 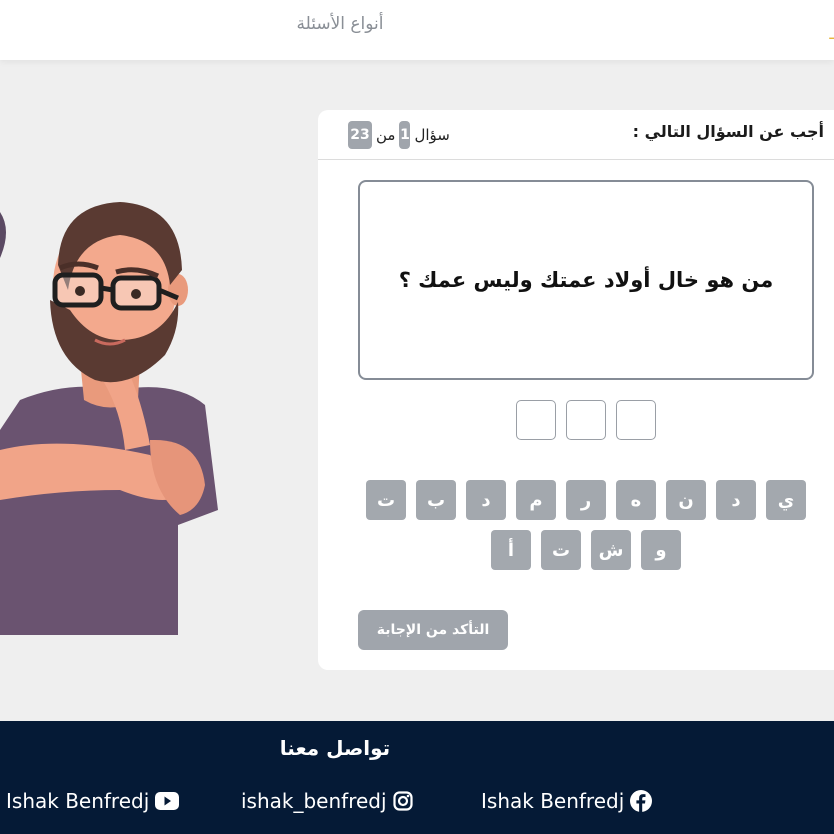 What do you see at coordinates (340, 24) in the screenshot?
I see `nav-link-question-types: أنواع الأسئلة` at bounding box center [340, 24].